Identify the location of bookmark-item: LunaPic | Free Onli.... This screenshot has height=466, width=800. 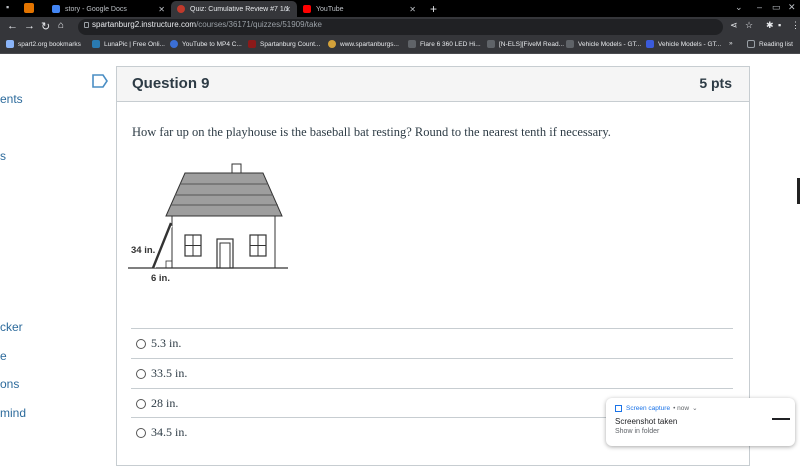
(128, 44).